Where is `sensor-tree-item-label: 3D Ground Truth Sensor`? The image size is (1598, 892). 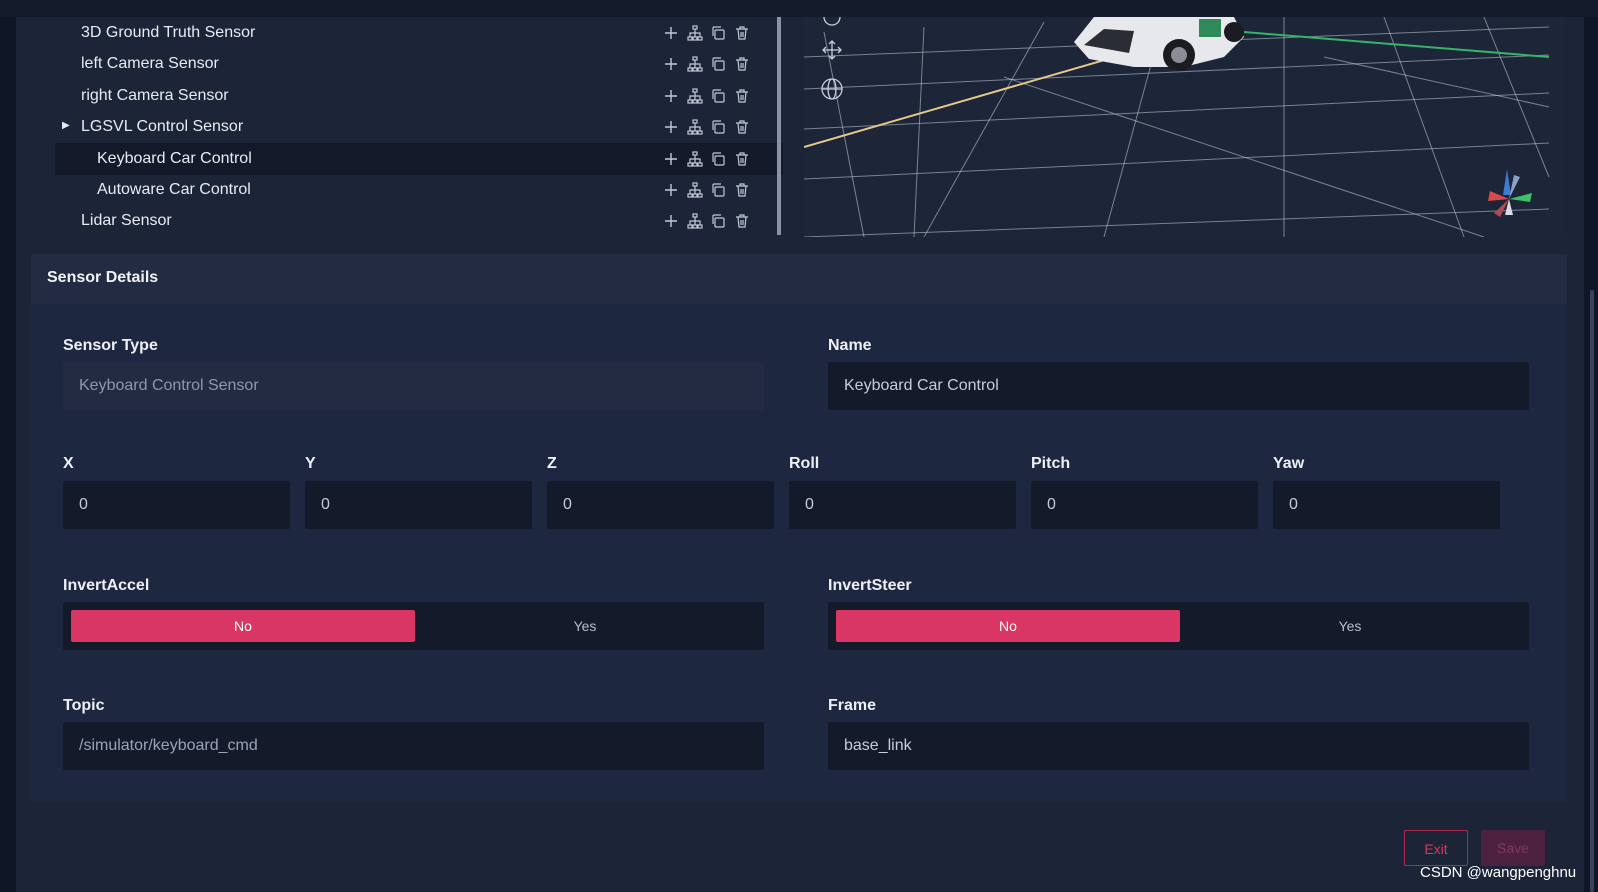 sensor-tree-item-label: 3D Ground Truth Sensor is located at coordinates (168, 32).